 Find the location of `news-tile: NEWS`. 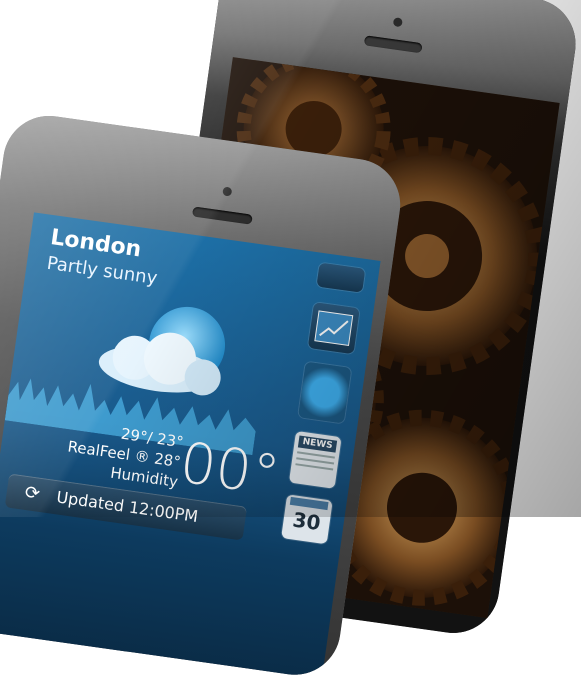

news-tile: NEWS is located at coordinates (315, 459).